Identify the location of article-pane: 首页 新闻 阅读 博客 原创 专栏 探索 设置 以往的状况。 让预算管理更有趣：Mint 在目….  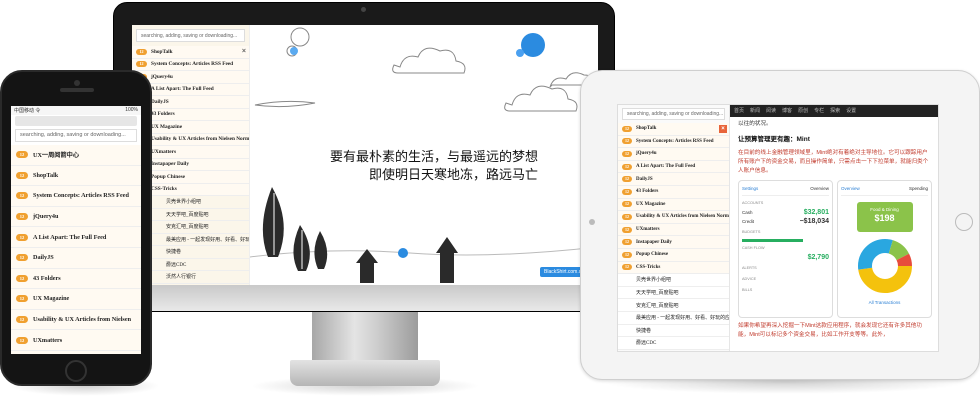
(834, 228).